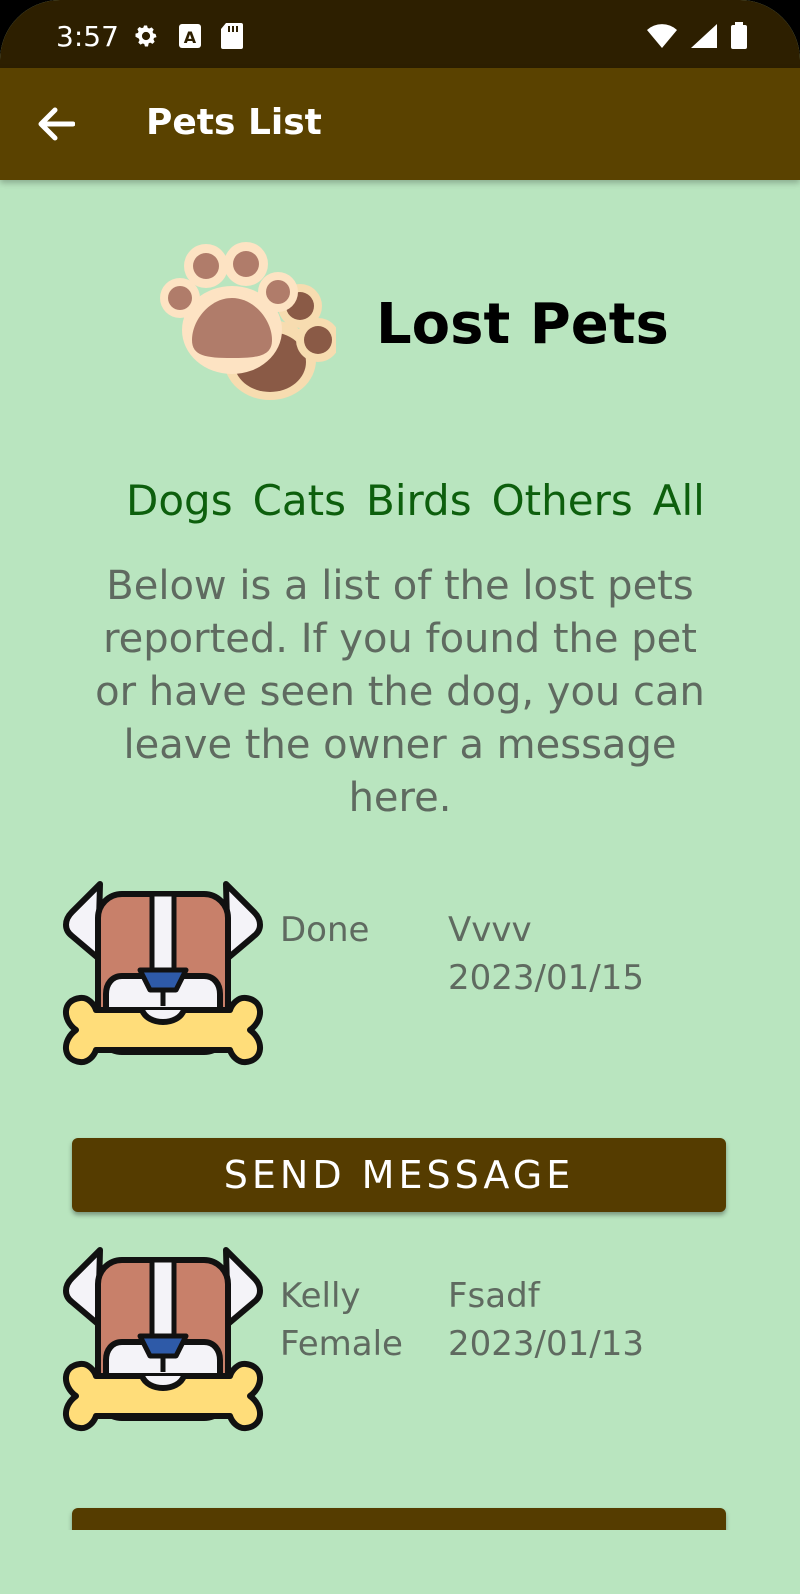 Image resolution: width=800 pixels, height=1594 pixels. I want to click on arrow-left-icon, so click(56, 124).